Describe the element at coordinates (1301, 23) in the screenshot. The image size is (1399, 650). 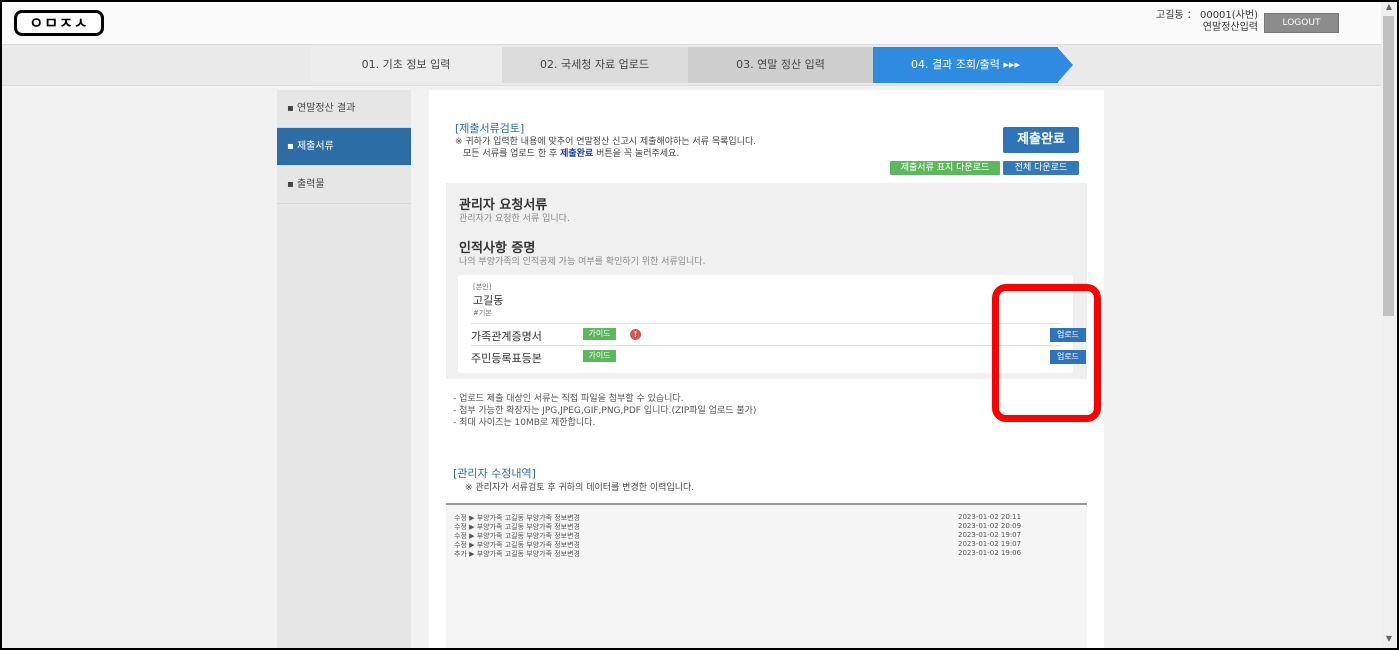
I see `logout-button: LOGOUT` at that location.